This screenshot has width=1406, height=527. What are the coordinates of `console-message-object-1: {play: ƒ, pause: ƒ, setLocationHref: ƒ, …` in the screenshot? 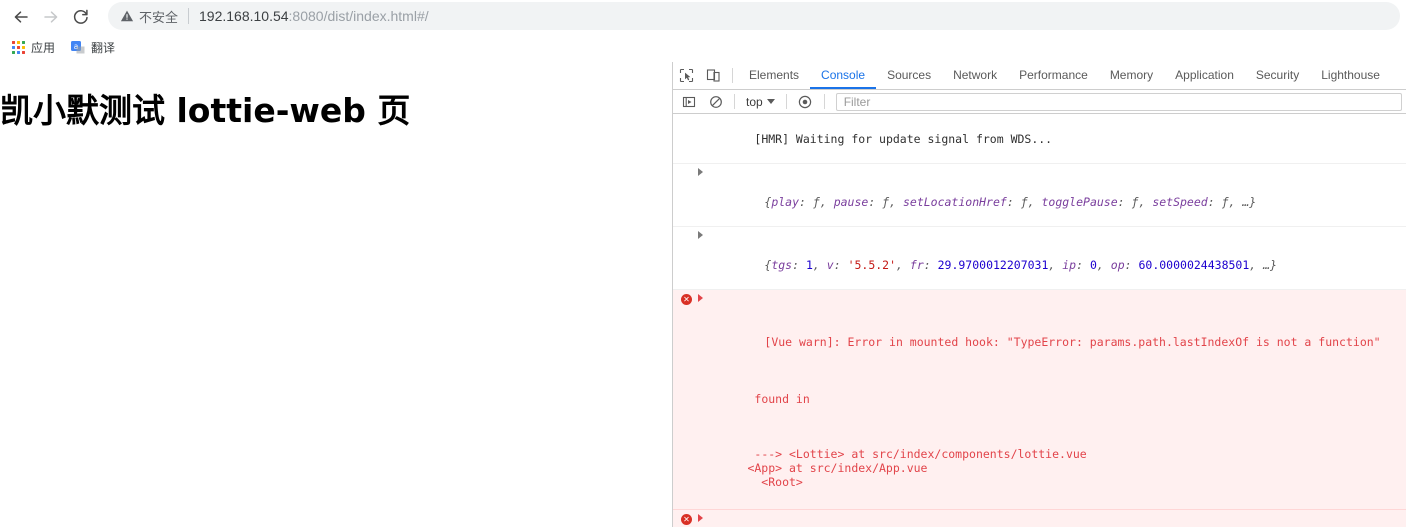 It's located at (1039, 195).